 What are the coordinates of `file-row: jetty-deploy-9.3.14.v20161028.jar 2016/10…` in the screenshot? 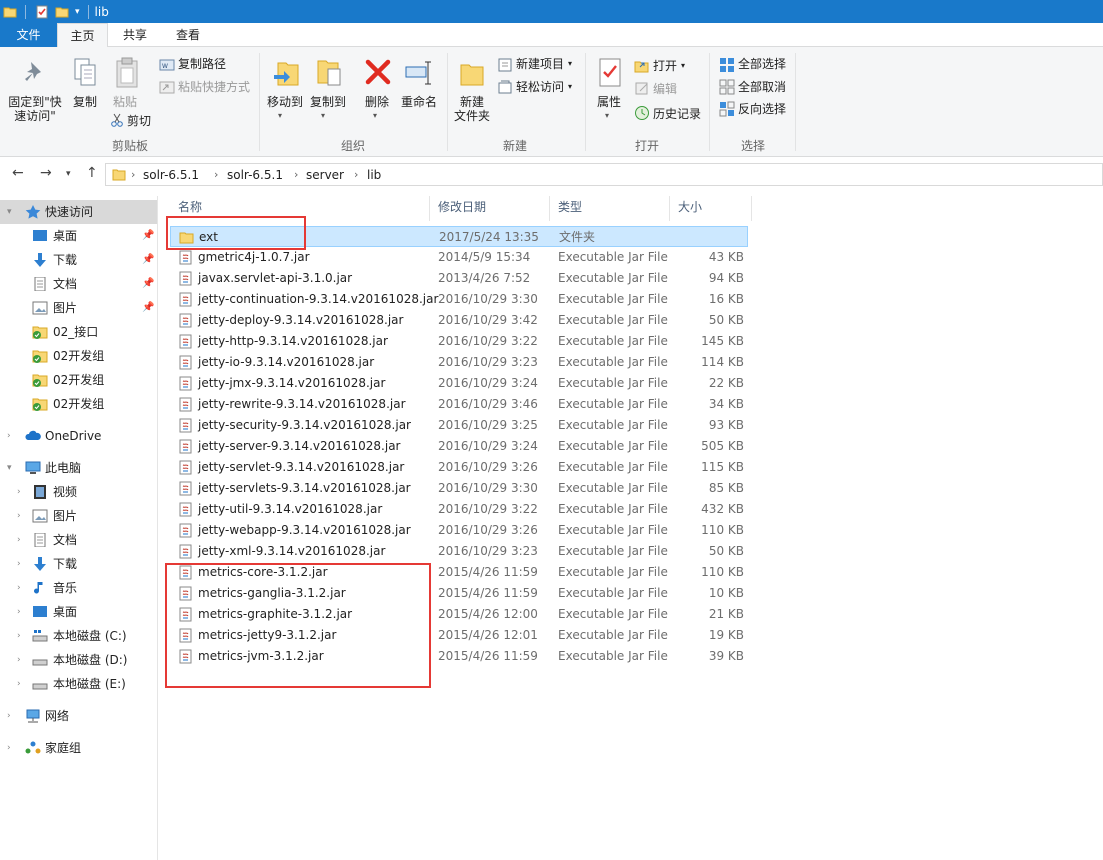 It's located at (459, 320).